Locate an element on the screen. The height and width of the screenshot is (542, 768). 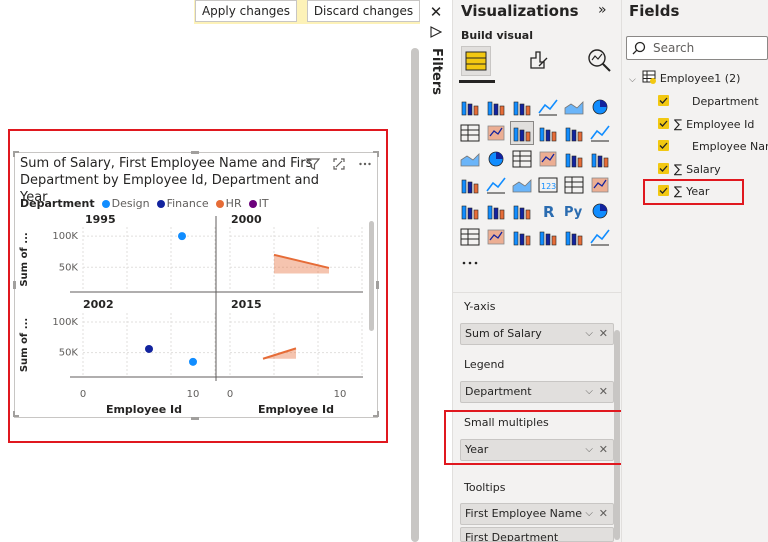
format-visual-icon is located at coordinates (538, 61).